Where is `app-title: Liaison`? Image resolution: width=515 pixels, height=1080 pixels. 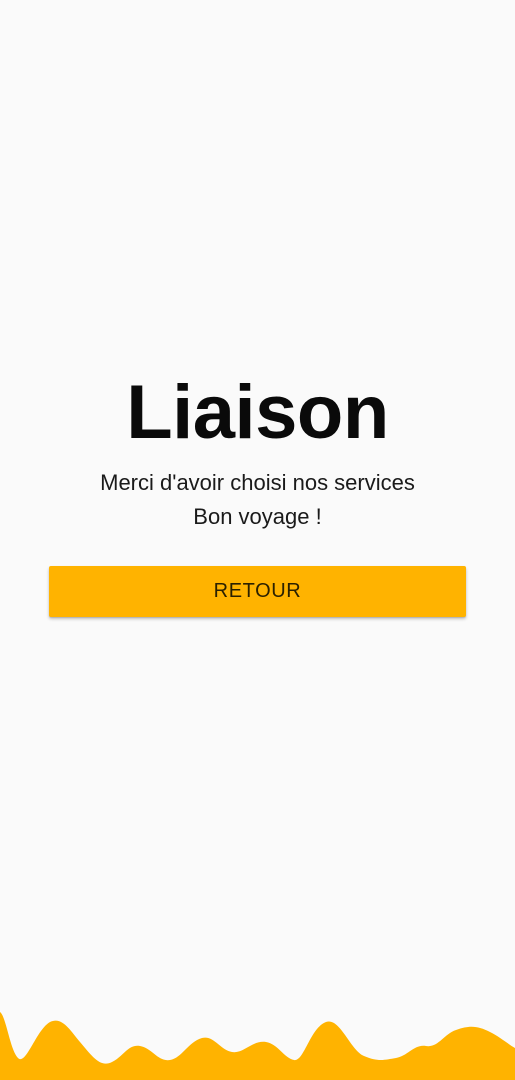 app-title: Liaison is located at coordinates (257, 412).